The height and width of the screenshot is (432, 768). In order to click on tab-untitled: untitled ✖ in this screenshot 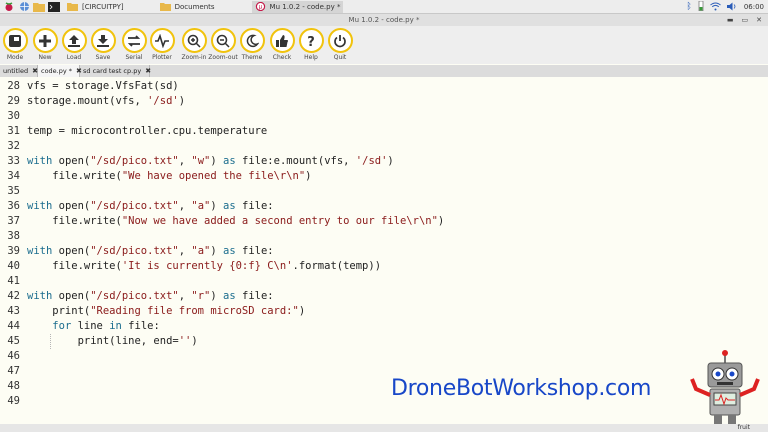, I will do `click(19, 71)`.